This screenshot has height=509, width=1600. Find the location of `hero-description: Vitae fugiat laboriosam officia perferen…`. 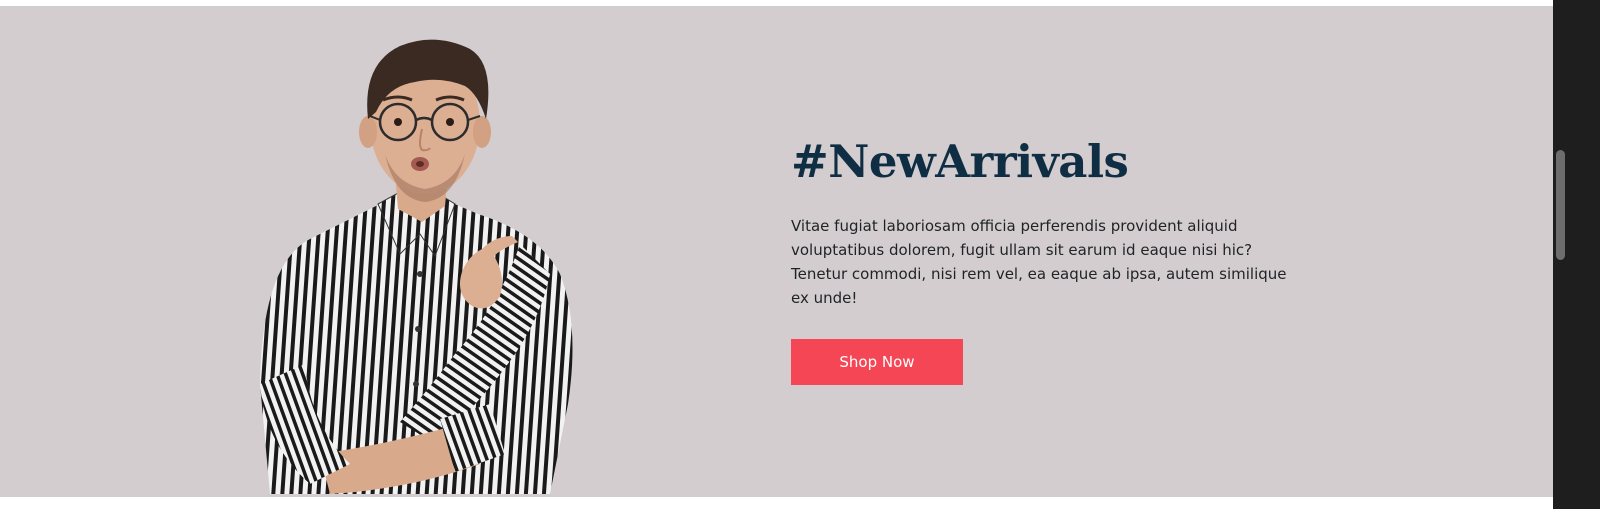

hero-description: Vitae fugiat laboriosam officia perferen… is located at coordinates (1039, 262).